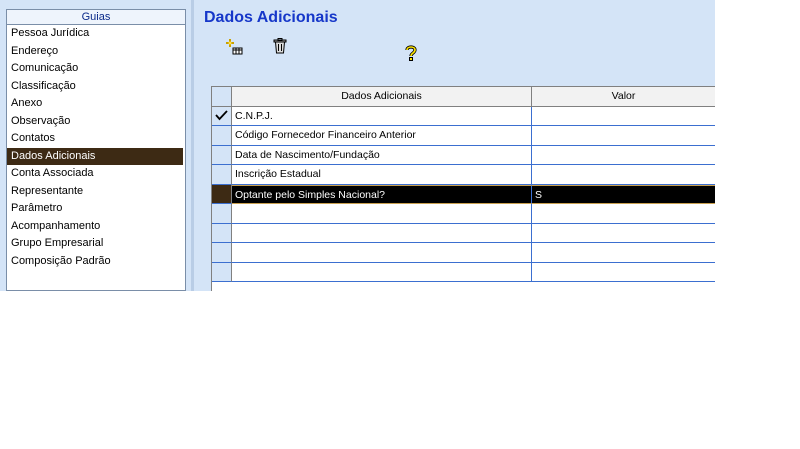 This screenshot has width=800, height=449. What do you see at coordinates (222, 97) in the screenshot?
I see `header-indicator-cell` at bounding box center [222, 97].